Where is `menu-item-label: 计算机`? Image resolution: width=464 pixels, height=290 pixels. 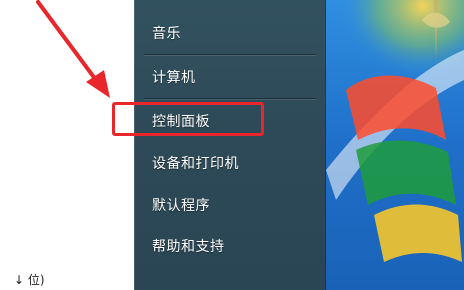 menu-item-label: 计算机 is located at coordinates (174, 78).